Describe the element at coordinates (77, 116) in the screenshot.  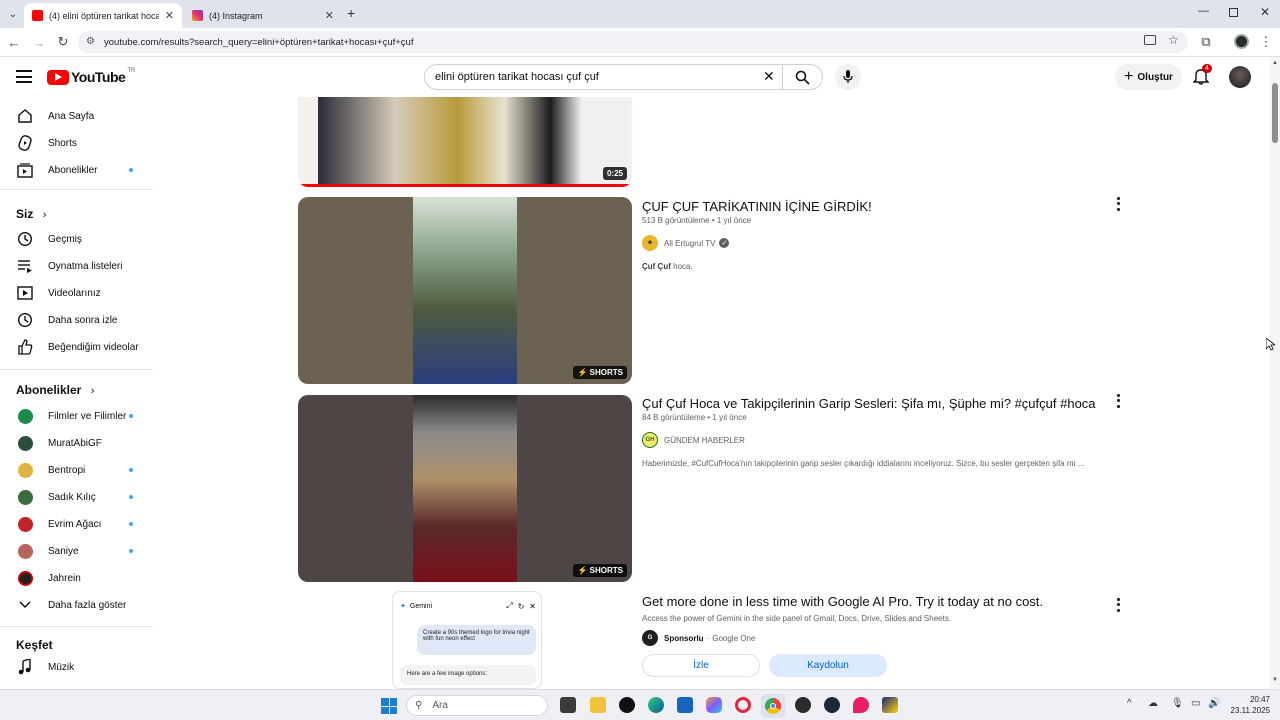
I see `sidebar-item-home: Ana Sayfa` at that location.